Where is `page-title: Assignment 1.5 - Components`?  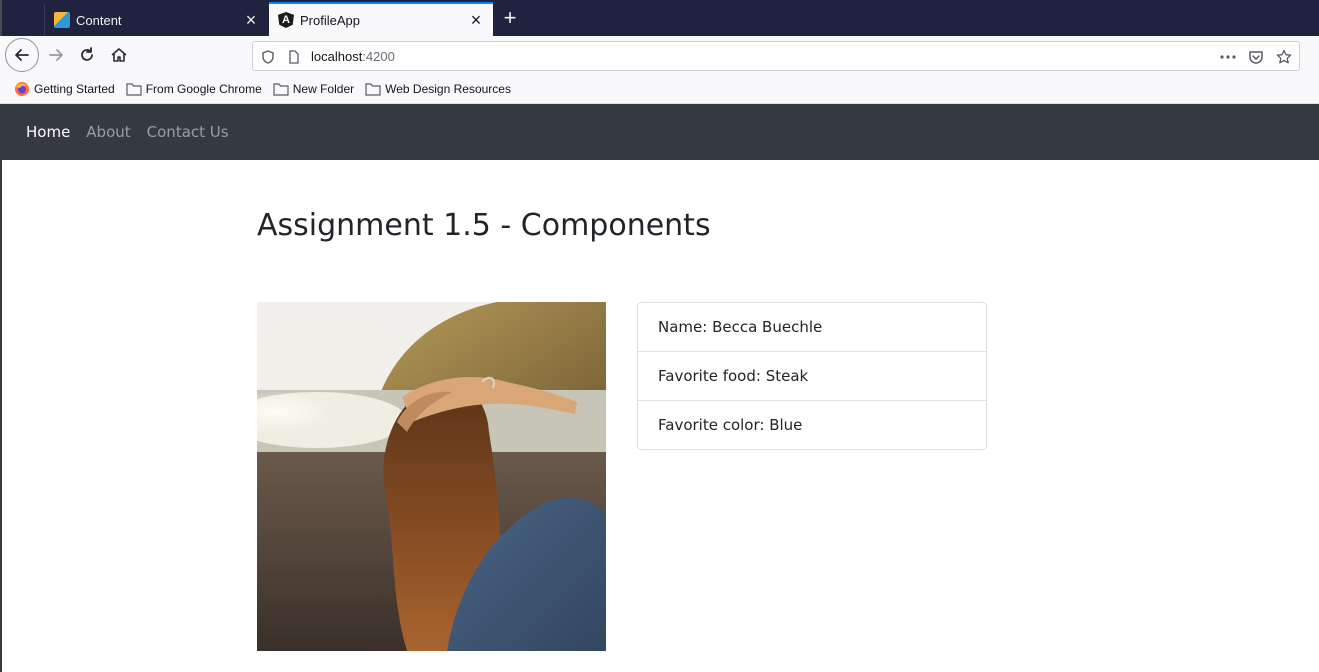 page-title: Assignment 1.5 - Components is located at coordinates (484, 225).